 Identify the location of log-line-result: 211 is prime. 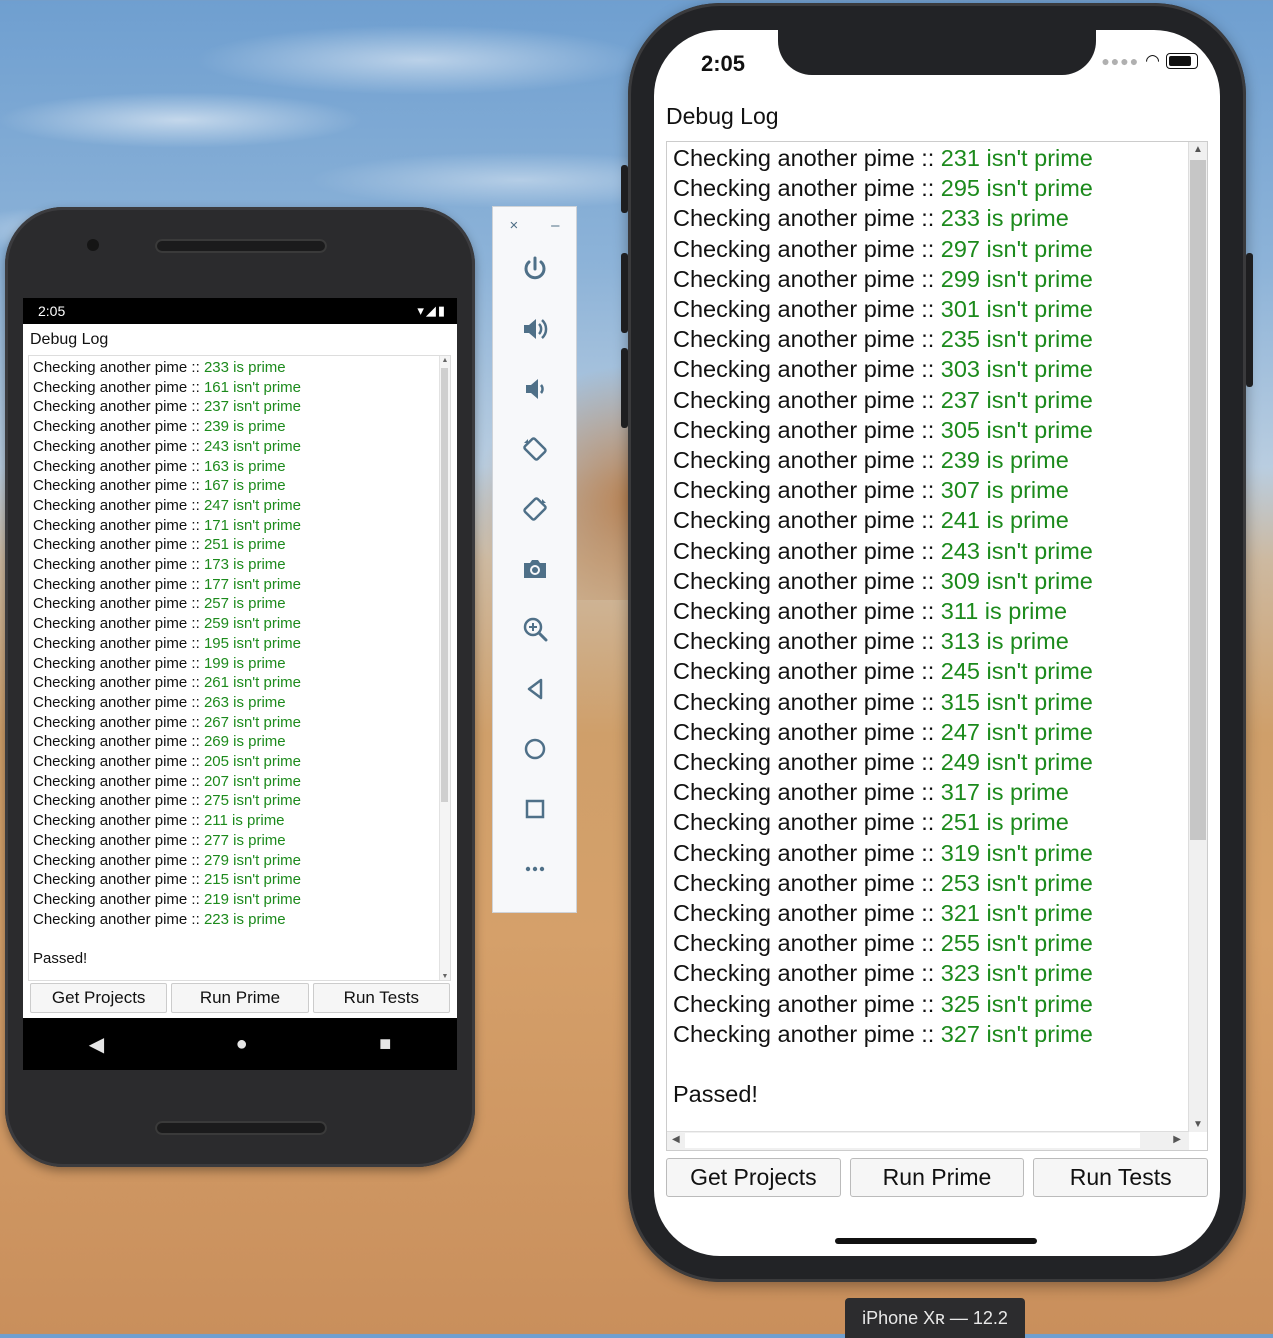
(244, 821).